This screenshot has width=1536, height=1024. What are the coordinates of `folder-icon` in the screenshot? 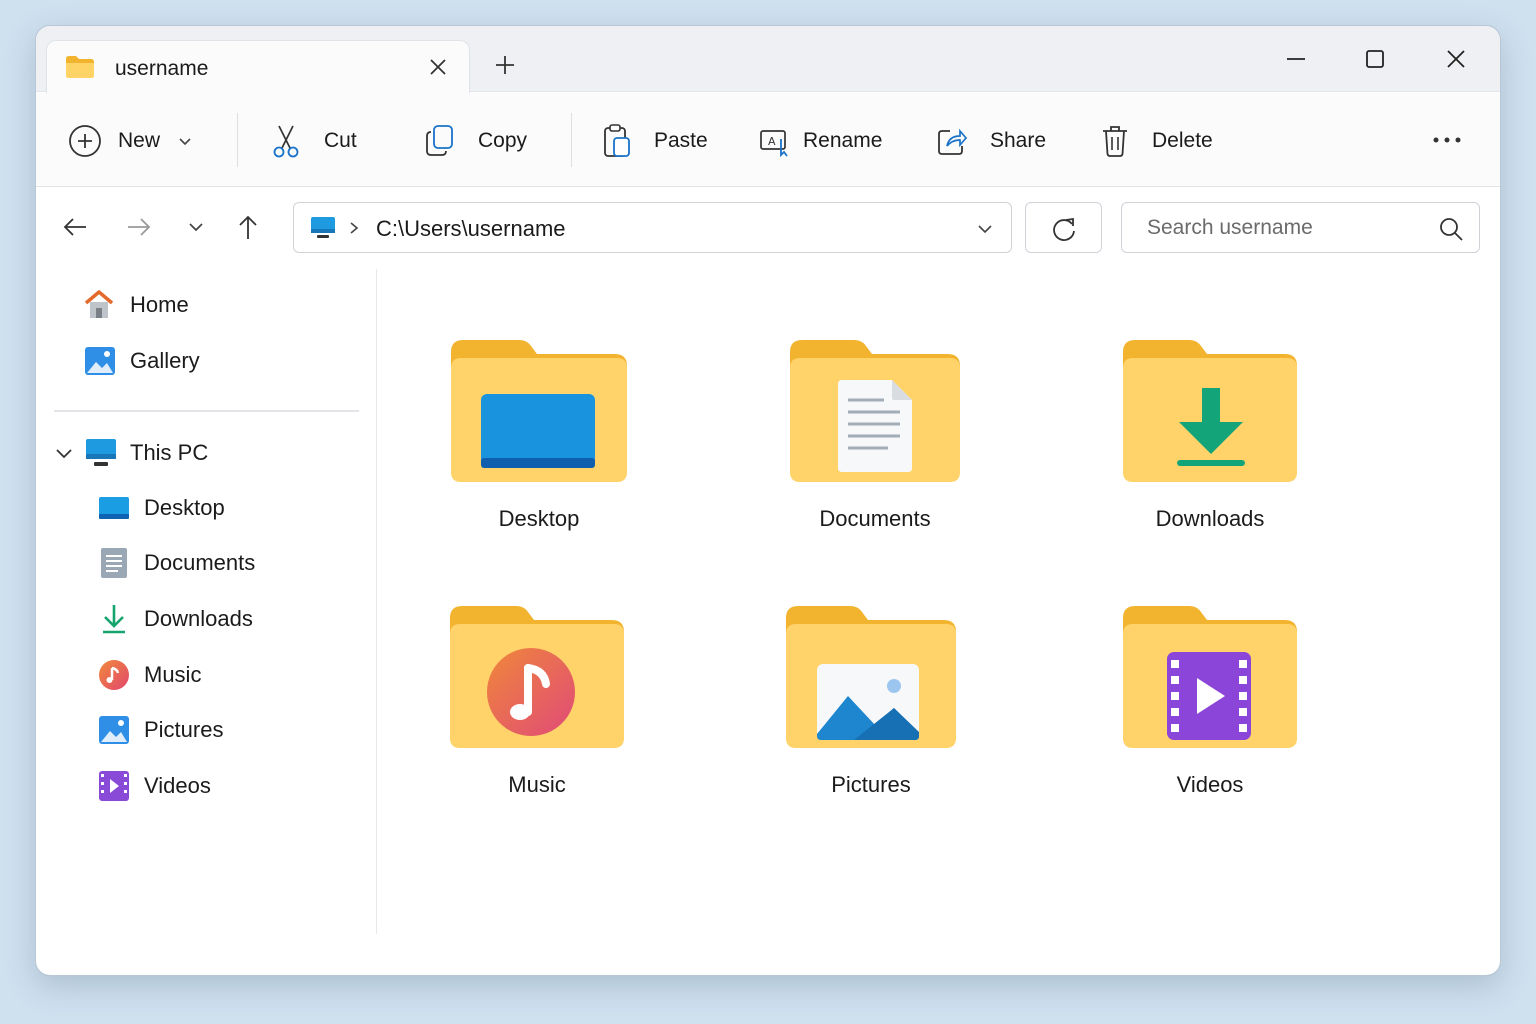 It's located at (80, 67).